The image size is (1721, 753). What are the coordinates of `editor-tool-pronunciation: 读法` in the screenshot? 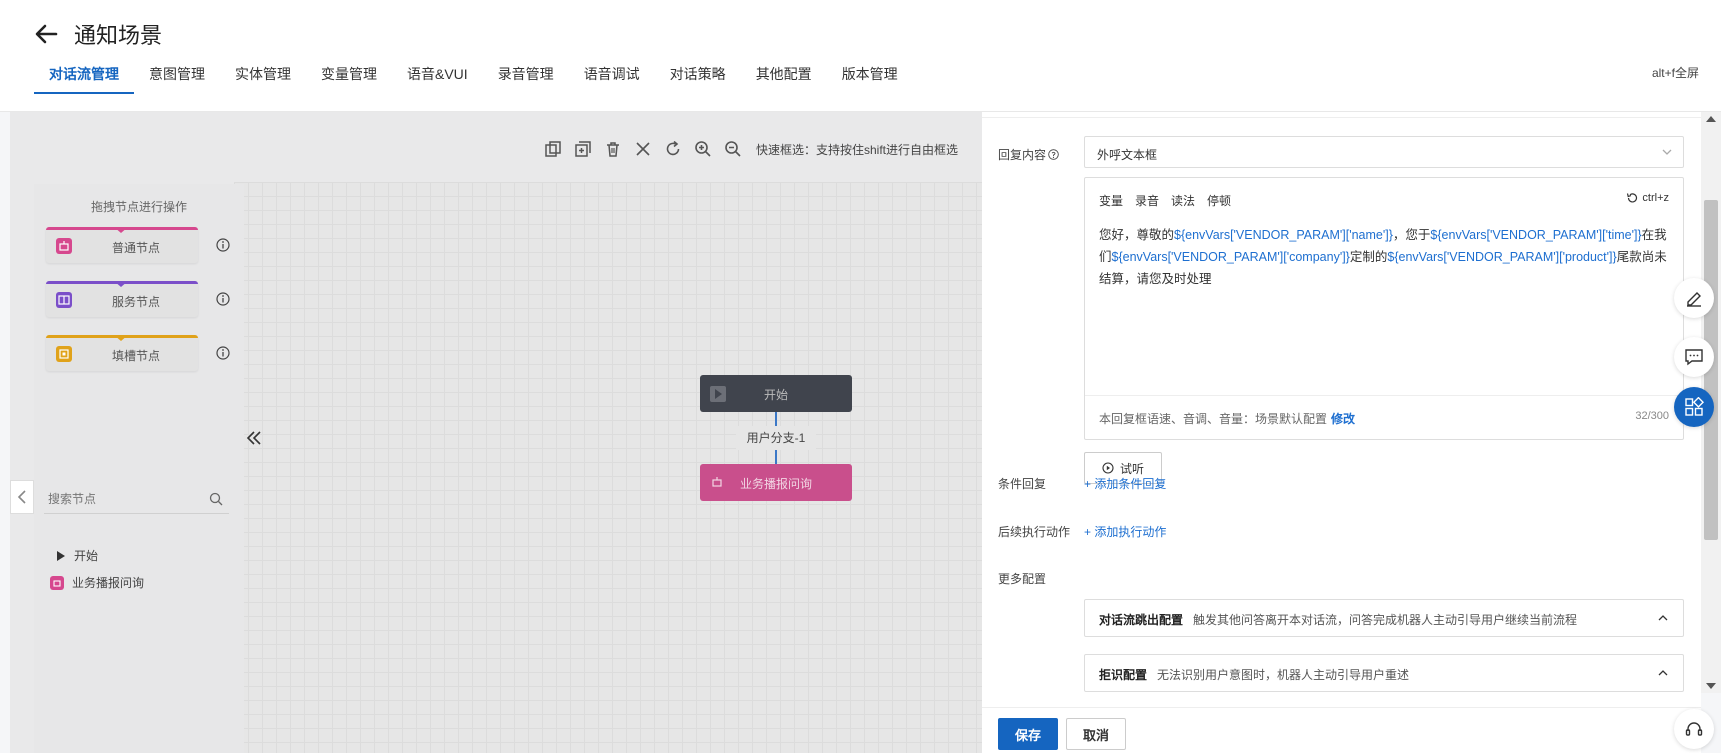 It's located at (1183, 200).